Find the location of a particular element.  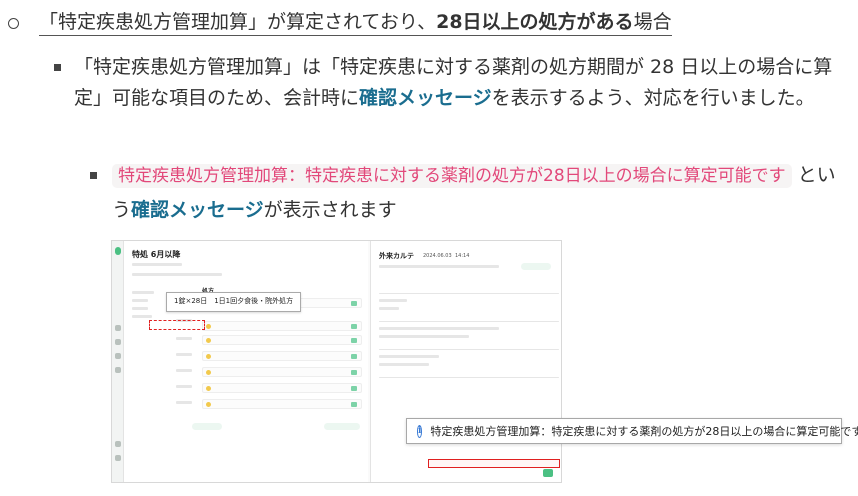

info-icon: i is located at coordinates (420, 431).